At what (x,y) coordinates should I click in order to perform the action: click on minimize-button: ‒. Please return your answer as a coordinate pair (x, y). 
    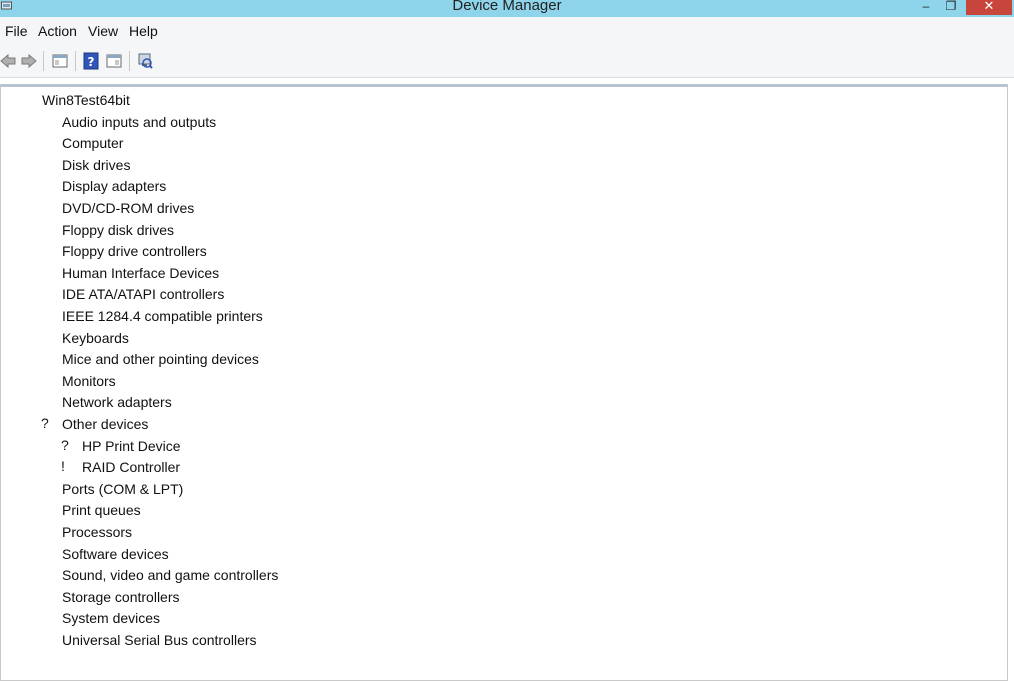
    Looking at the image, I should click on (926, 7).